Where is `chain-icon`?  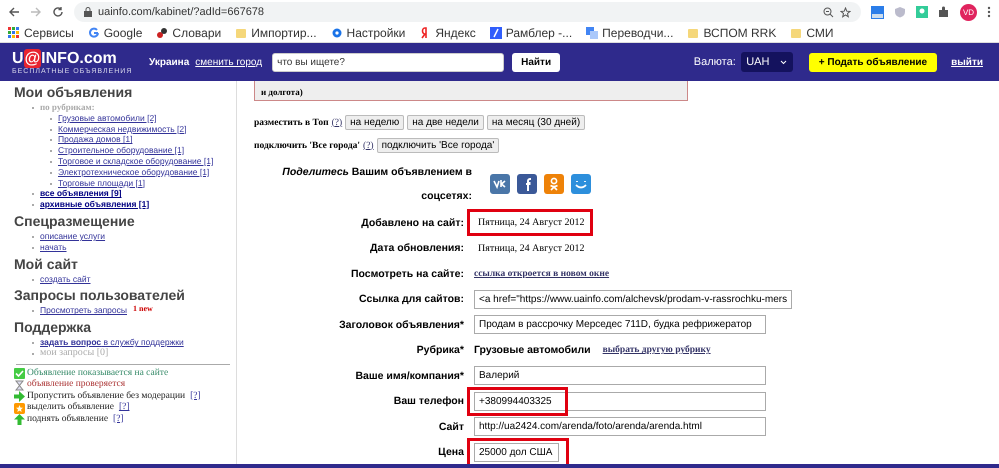
chain-icon is located at coordinates (162, 33).